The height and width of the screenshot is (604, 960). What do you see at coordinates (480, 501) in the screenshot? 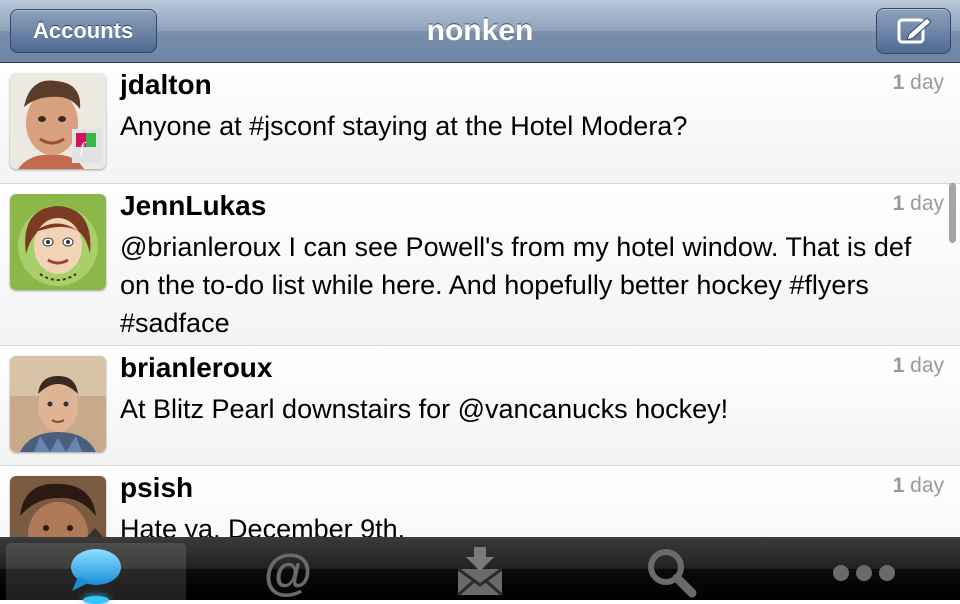
I see `tweet-row: psish Hate ya, December 9th. 1 day` at bounding box center [480, 501].